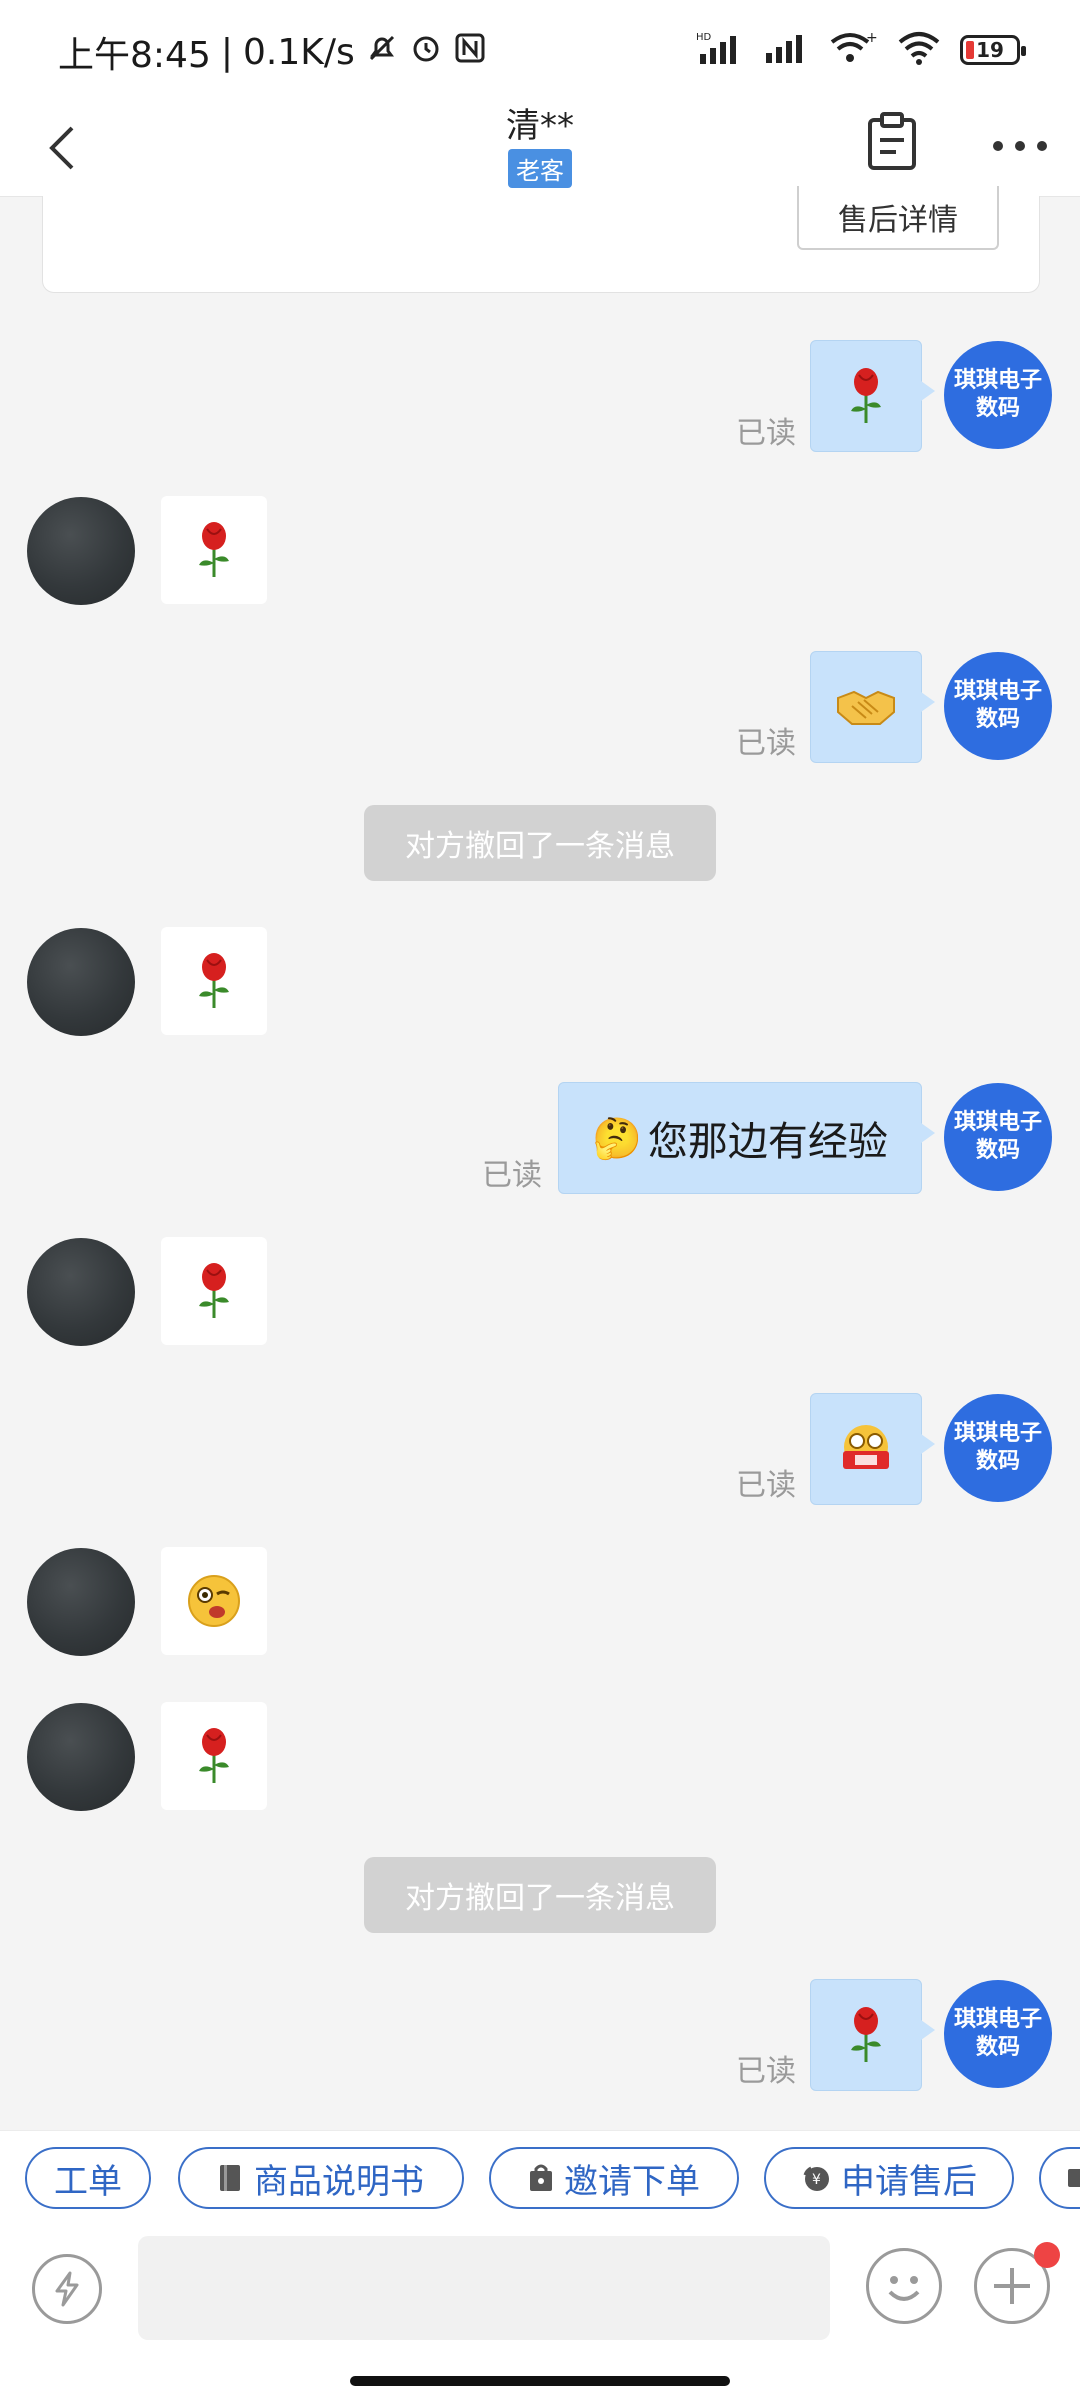 The height and width of the screenshot is (2400, 1080). I want to click on handshake-emoji, so click(866, 707).